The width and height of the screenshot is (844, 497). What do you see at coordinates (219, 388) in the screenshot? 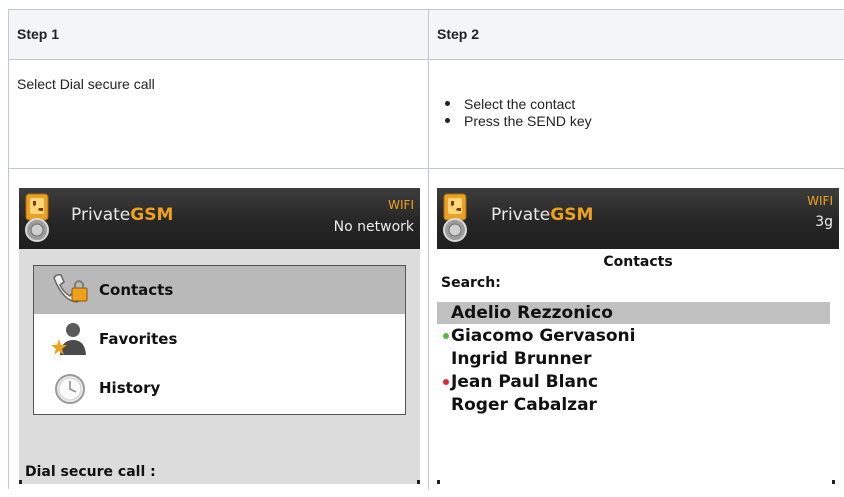
I see `menu-item-history: History` at bounding box center [219, 388].